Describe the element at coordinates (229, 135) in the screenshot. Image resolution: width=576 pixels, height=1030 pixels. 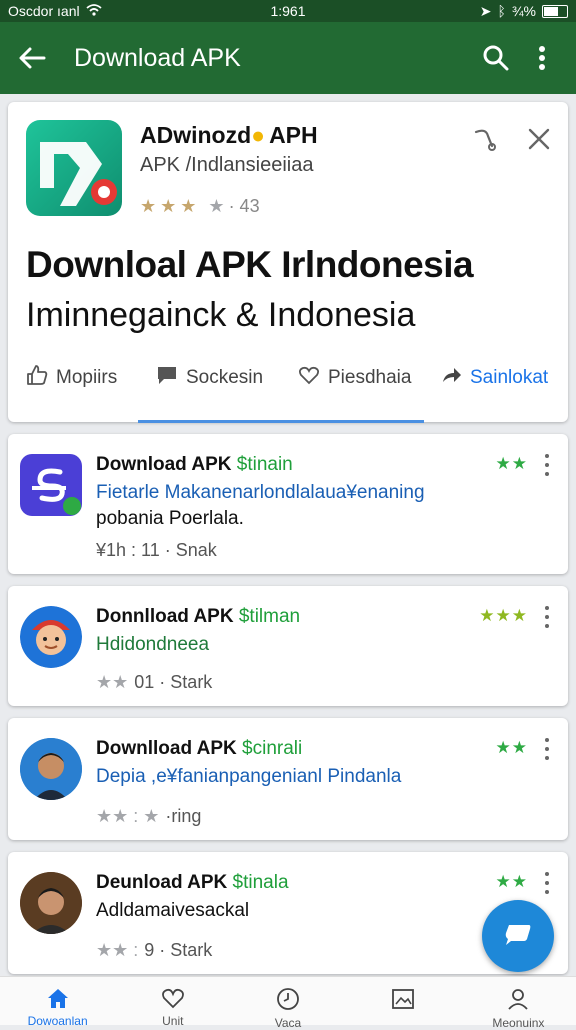
I see `featured-app-name: ADwinozd● APH` at that location.